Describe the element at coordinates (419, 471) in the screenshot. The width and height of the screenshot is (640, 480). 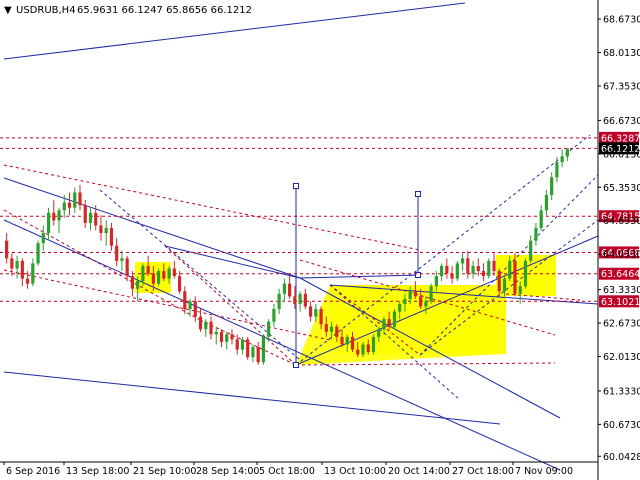
I see `x-tick-label: 20 Oct 14:00` at that location.